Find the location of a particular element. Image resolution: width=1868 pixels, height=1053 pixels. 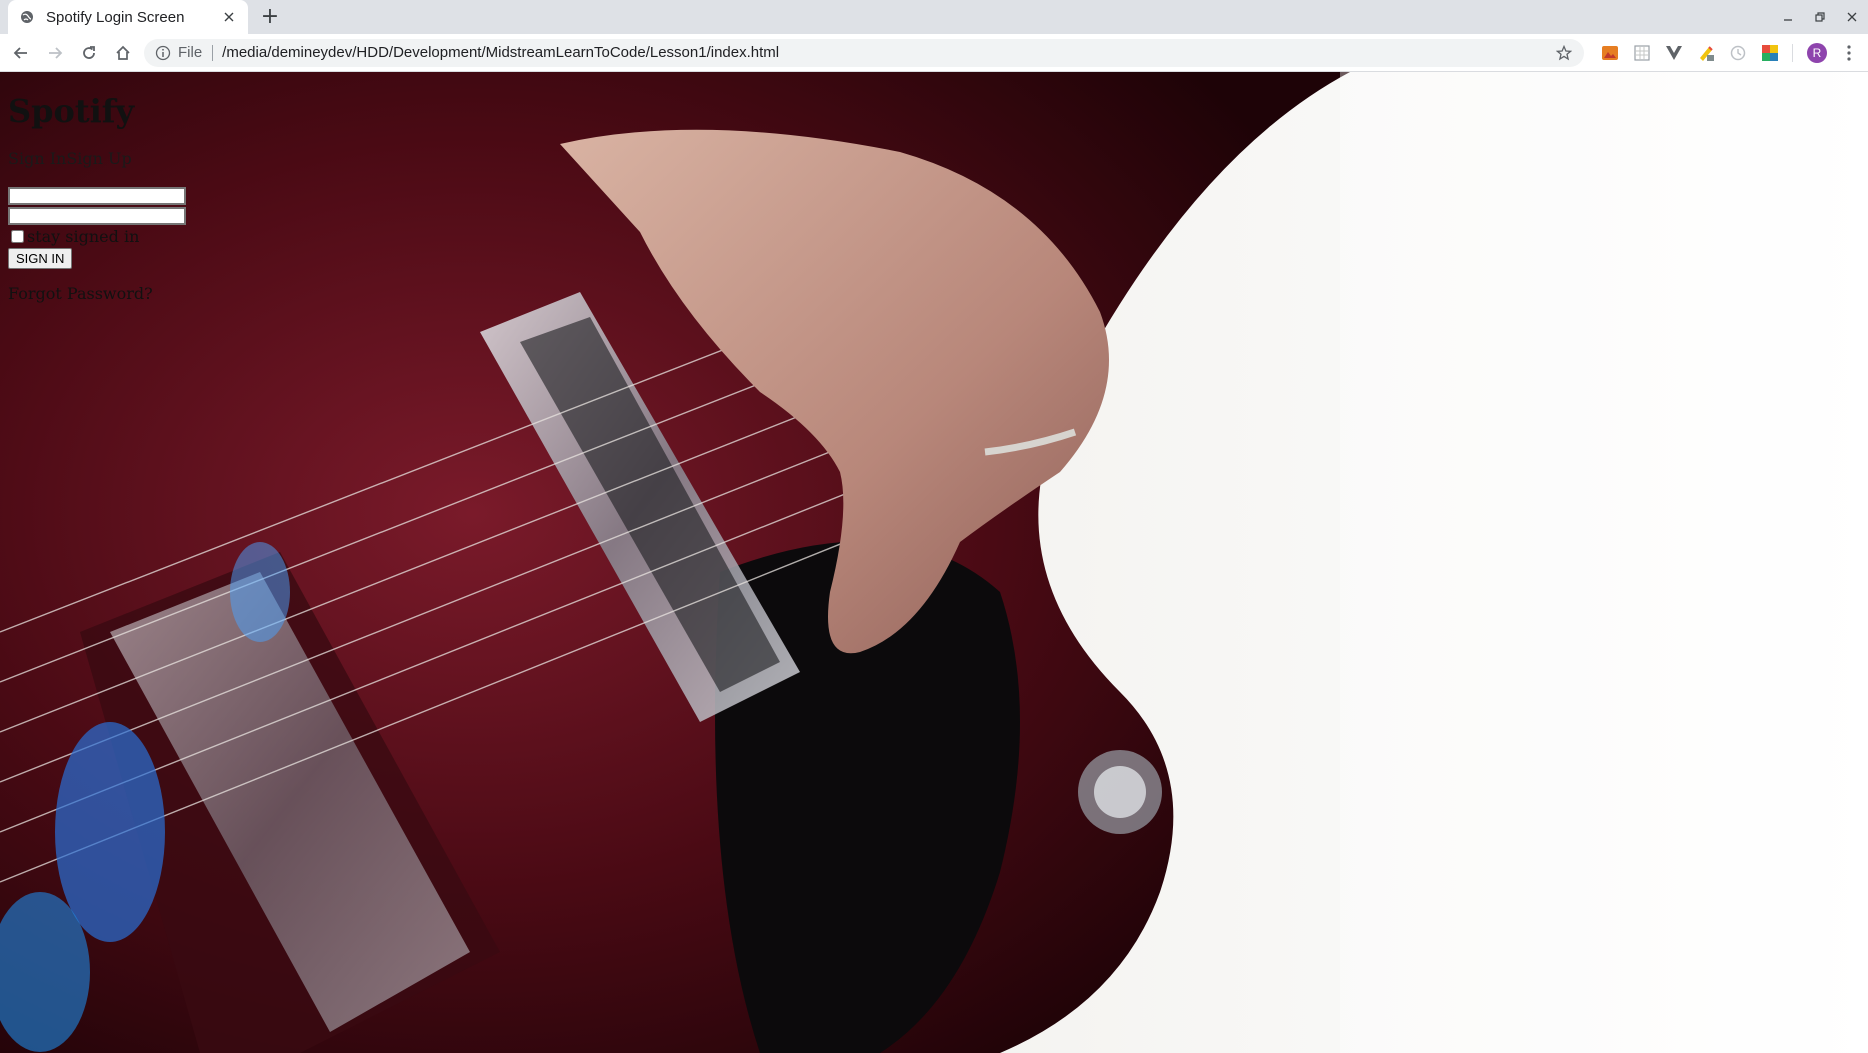

scheme-label: File is located at coordinates (190, 52).